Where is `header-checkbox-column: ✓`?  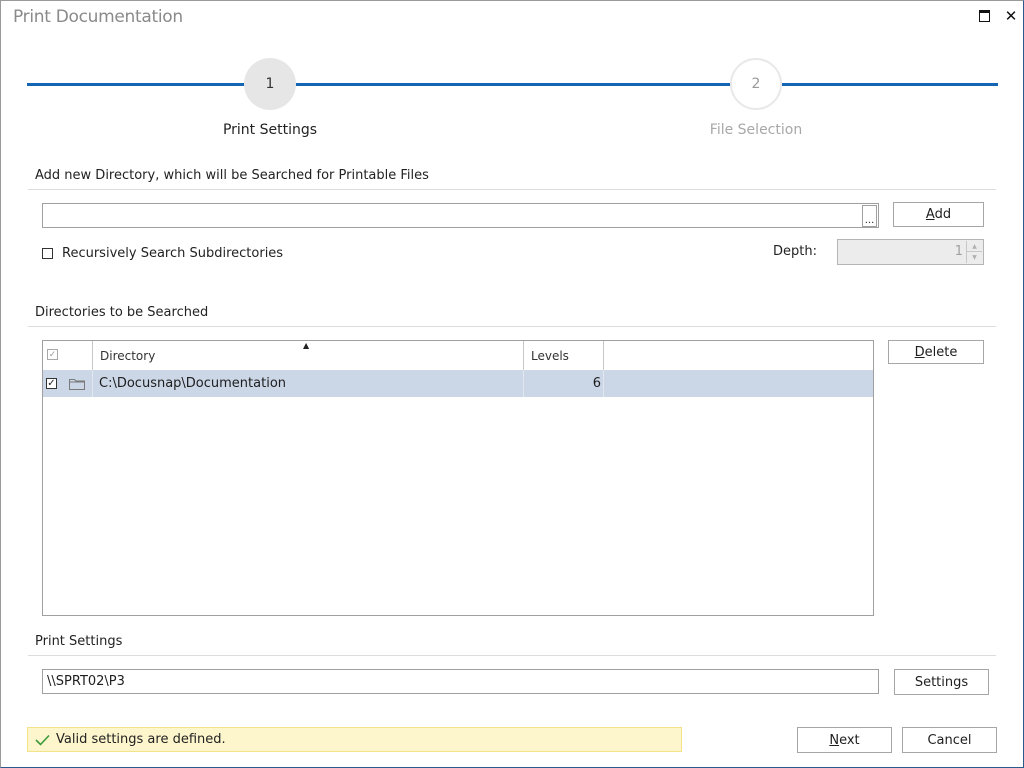 header-checkbox-column: ✓ is located at coordinates (68, 355).